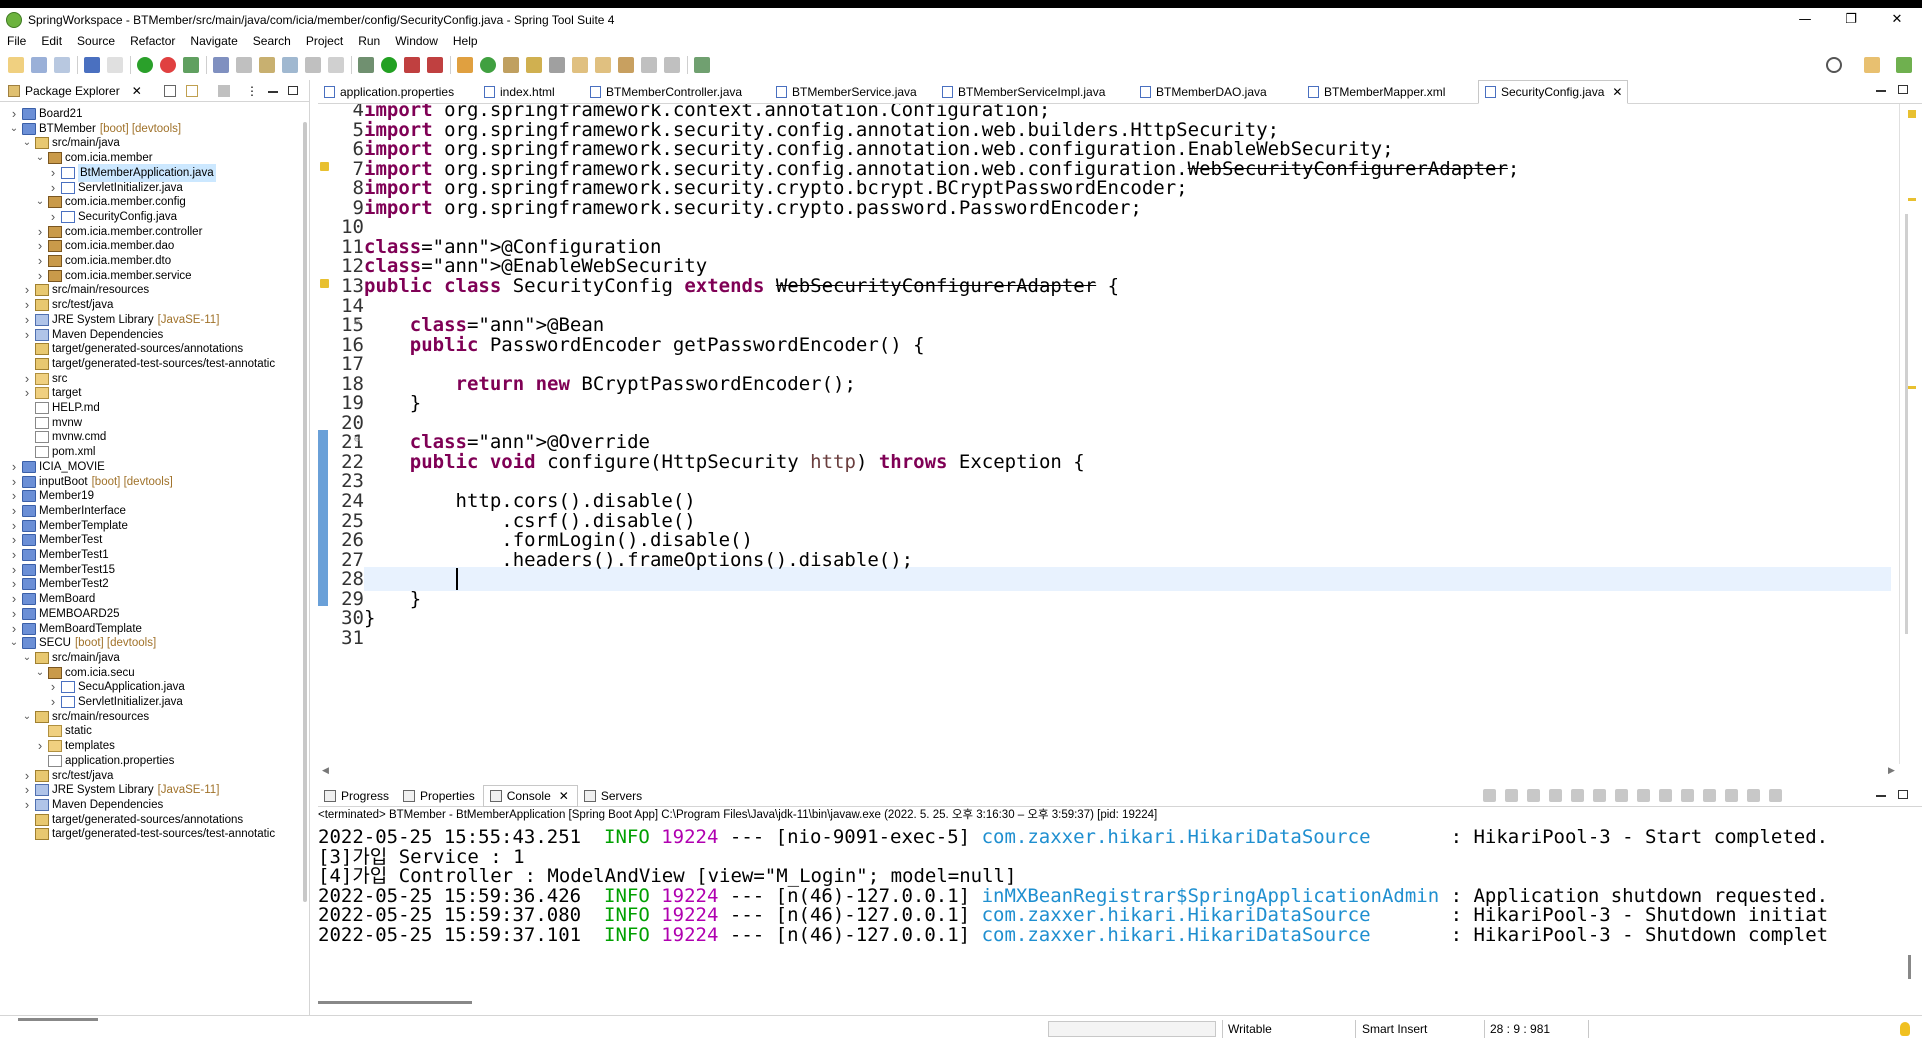 The image size is (1922, 1041). Describe the element at coordinates (557, 65) in the screenshot. I see `annotation-nav-icon` at that location.